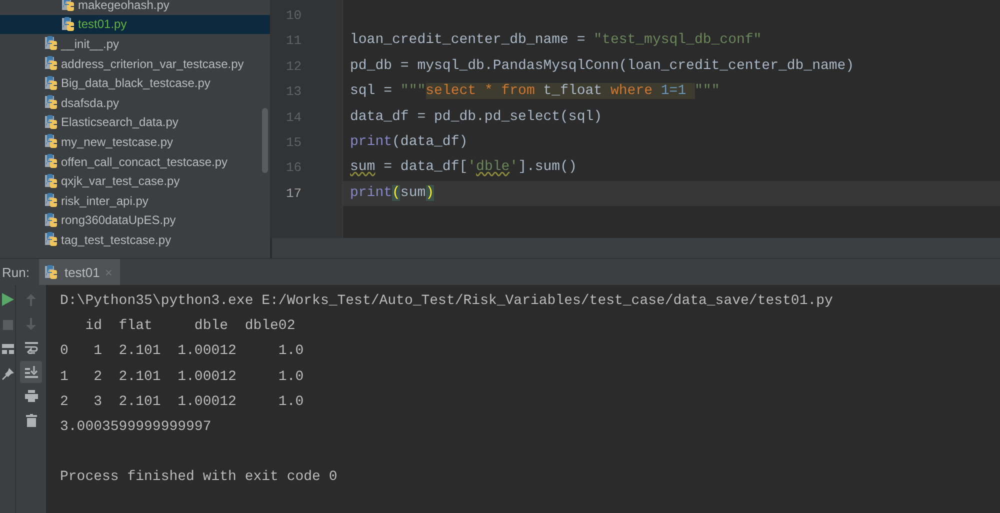  Describe the element at coordinates (190, 326) in the screenshot. I see `console-output-line: id flat dble dble02` at that location.